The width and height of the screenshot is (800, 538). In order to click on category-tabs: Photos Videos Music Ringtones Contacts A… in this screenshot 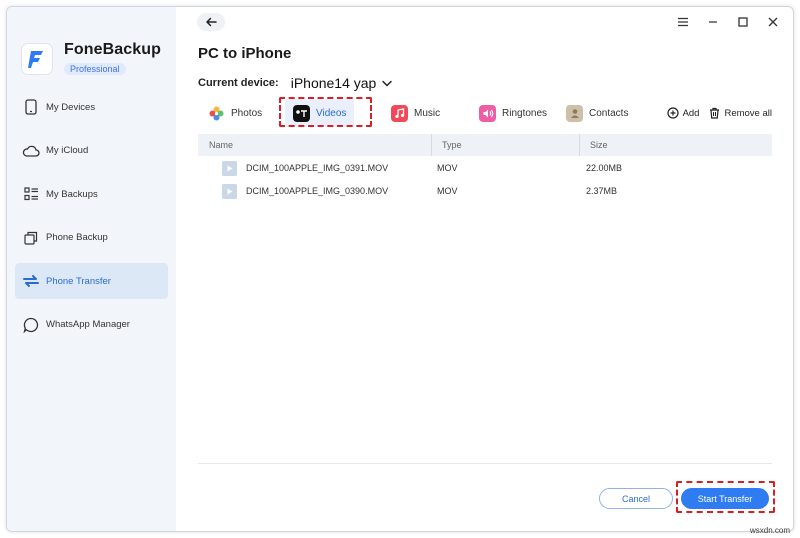, I will do `click(485, 112)`.